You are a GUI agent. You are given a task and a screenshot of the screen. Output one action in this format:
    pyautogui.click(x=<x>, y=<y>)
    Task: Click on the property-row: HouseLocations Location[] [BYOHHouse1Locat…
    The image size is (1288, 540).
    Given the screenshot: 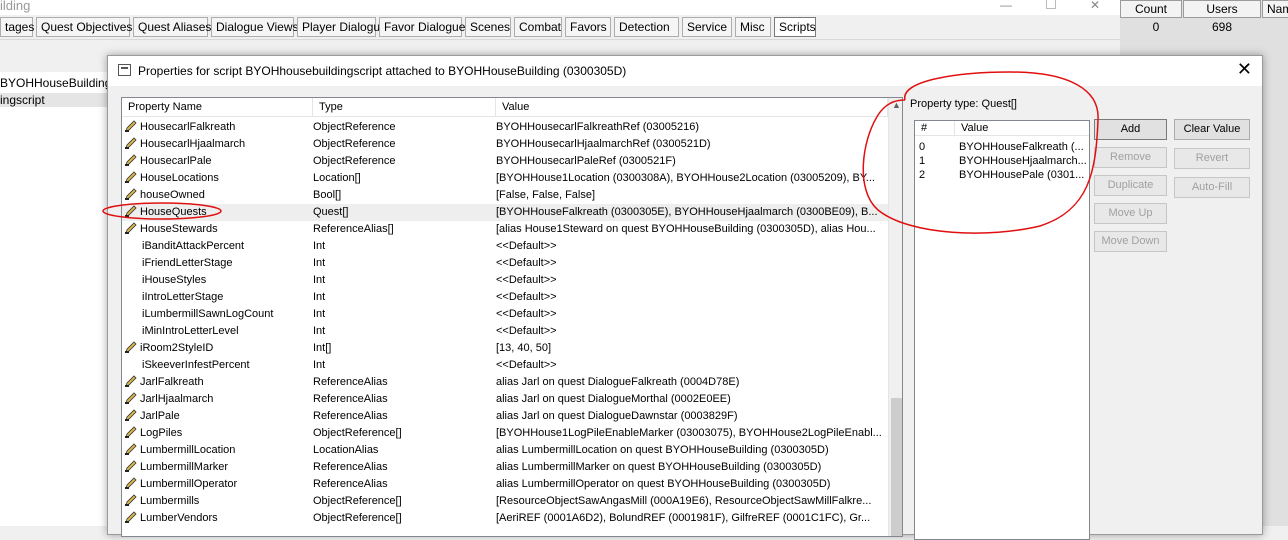 What is the action you would take?
    pyautogui.click(x=505, y=178)
    